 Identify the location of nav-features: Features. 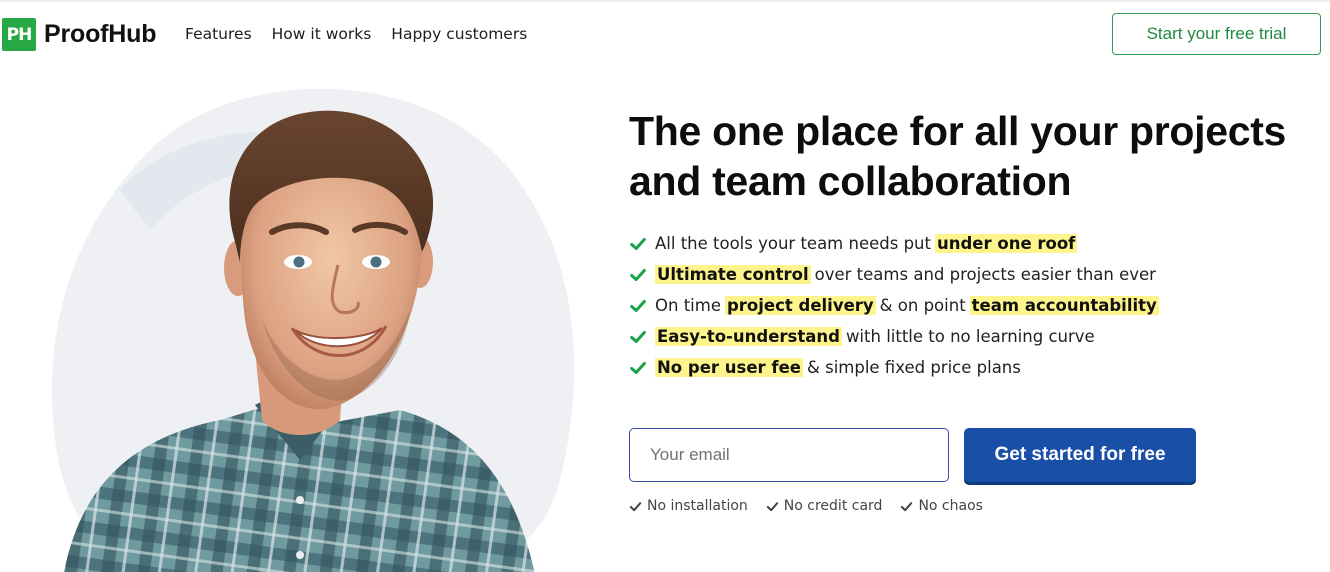
(218, 34).